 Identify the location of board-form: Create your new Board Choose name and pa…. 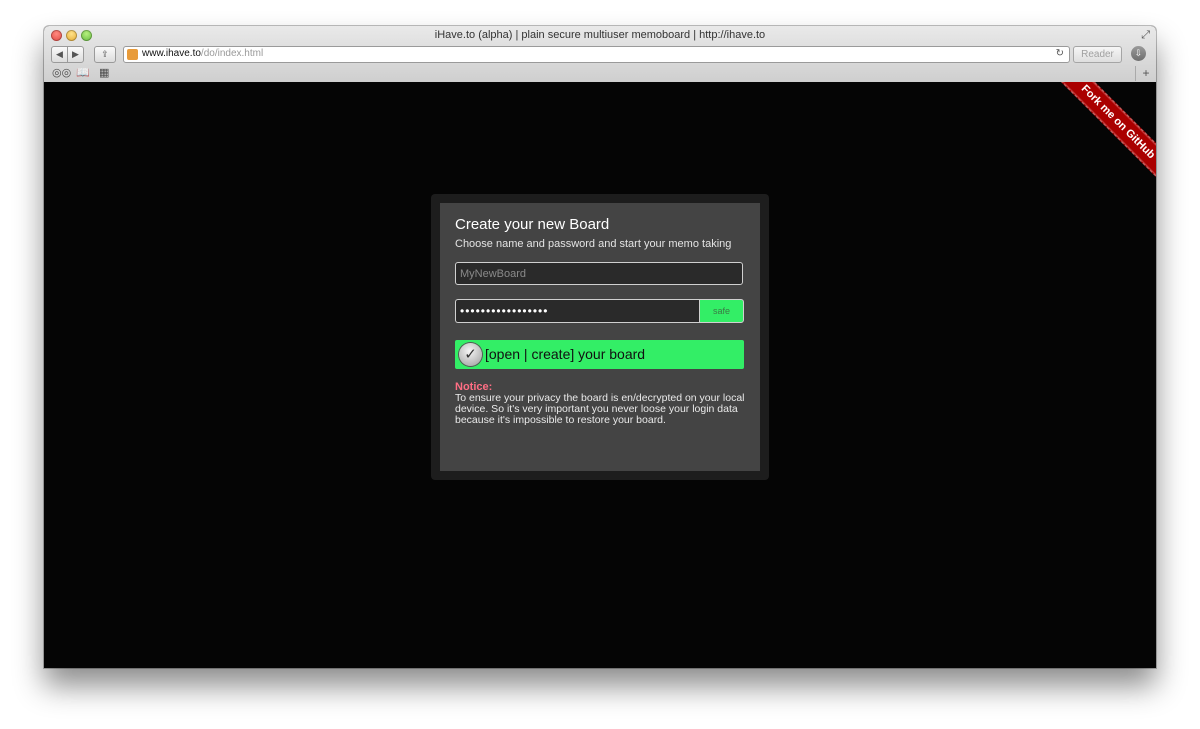
(600, 337).